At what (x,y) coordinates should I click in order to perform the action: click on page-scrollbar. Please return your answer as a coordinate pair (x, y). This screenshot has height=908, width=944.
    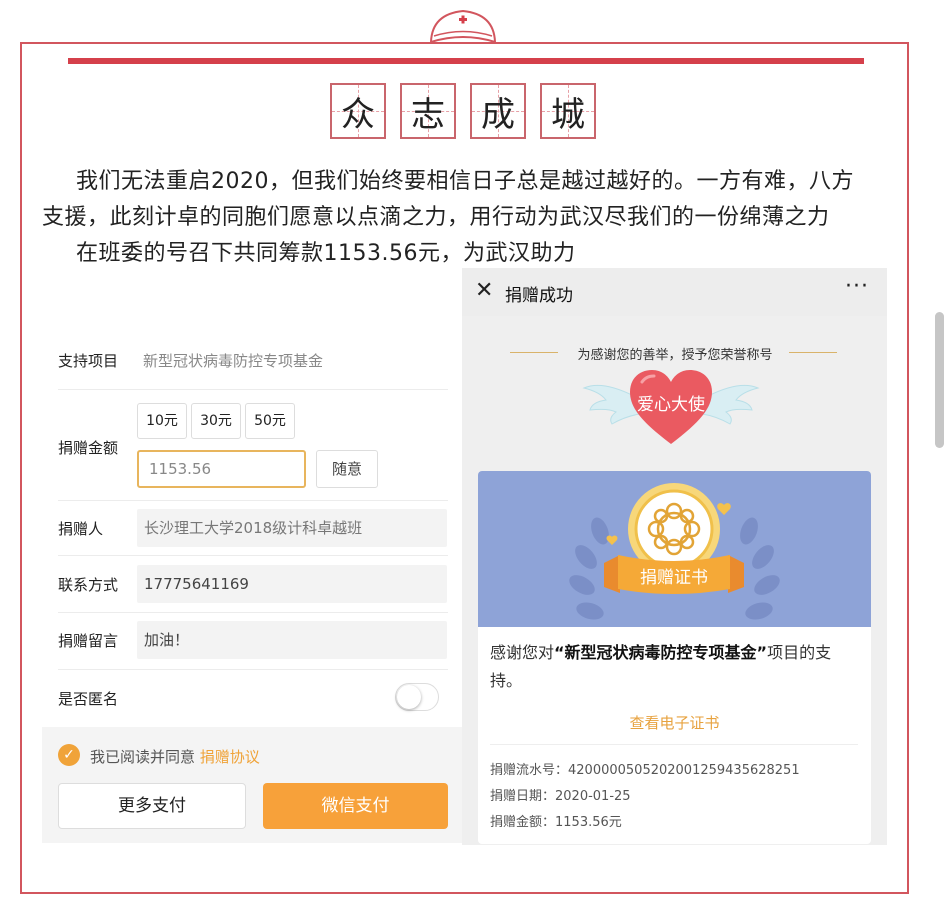
    Looking at the image, I should click on (939, 380).